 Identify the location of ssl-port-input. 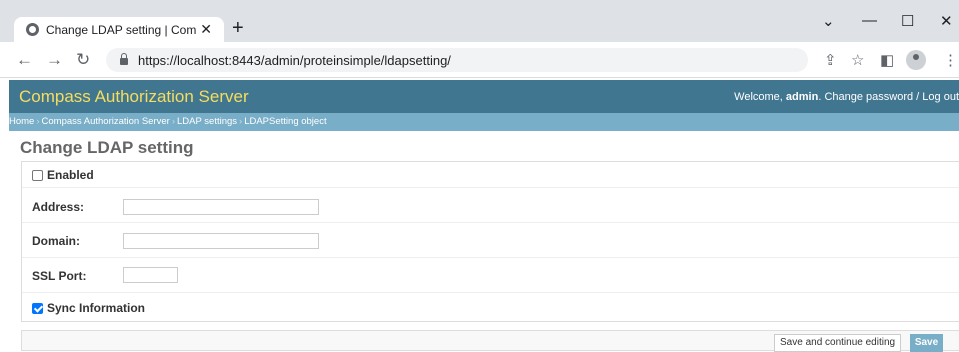
(150, 275).